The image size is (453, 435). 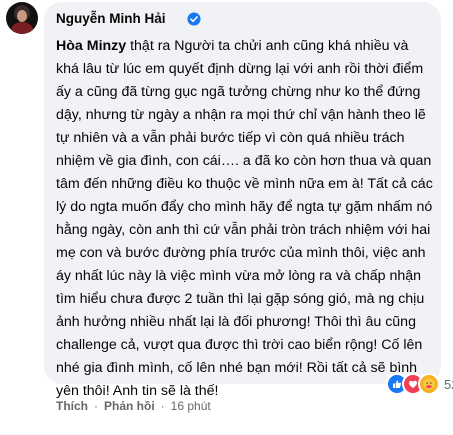 I want to click on reaction-summary: 52, so click(x=419, y=384).